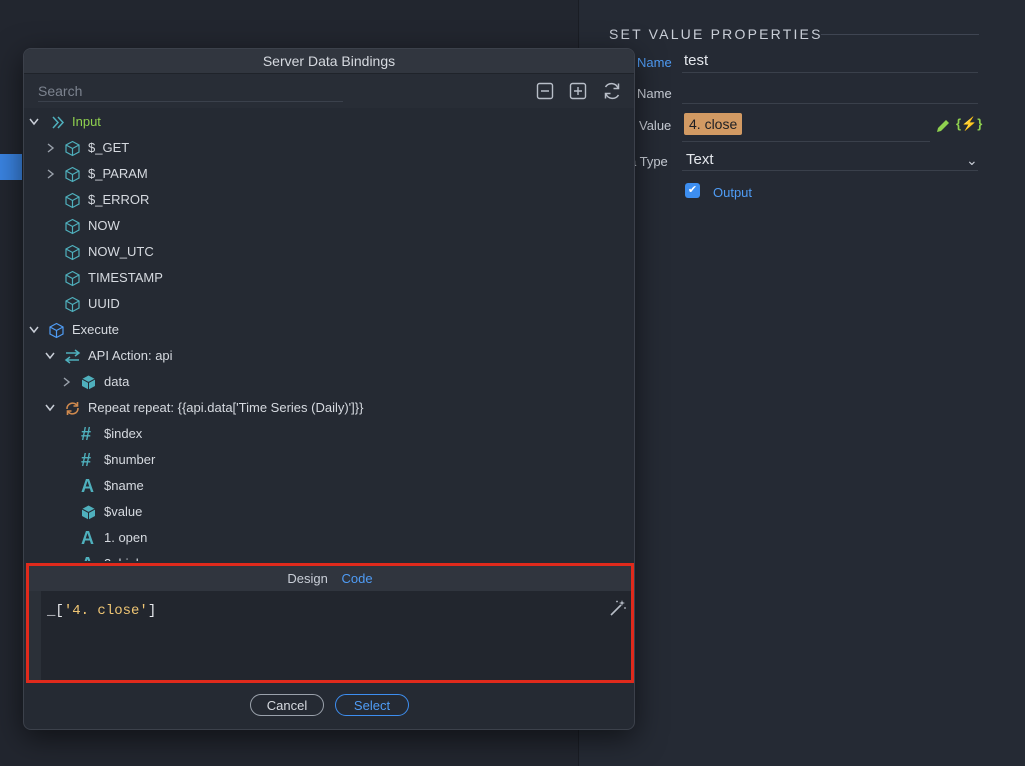  I want to click on magic-wand-icon, so click(618, 608).